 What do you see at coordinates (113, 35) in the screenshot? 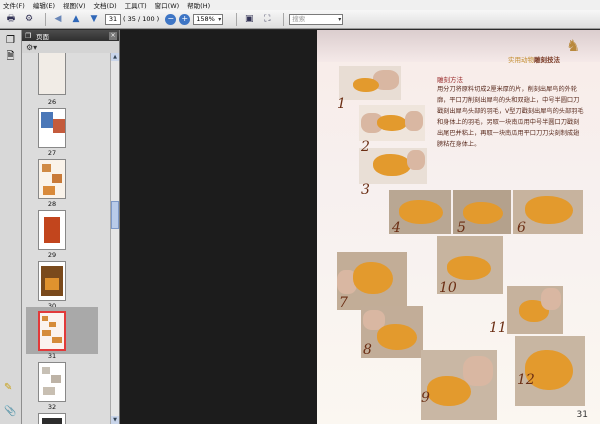
I see `close-icon: ×` at bounding box center [113, 35].